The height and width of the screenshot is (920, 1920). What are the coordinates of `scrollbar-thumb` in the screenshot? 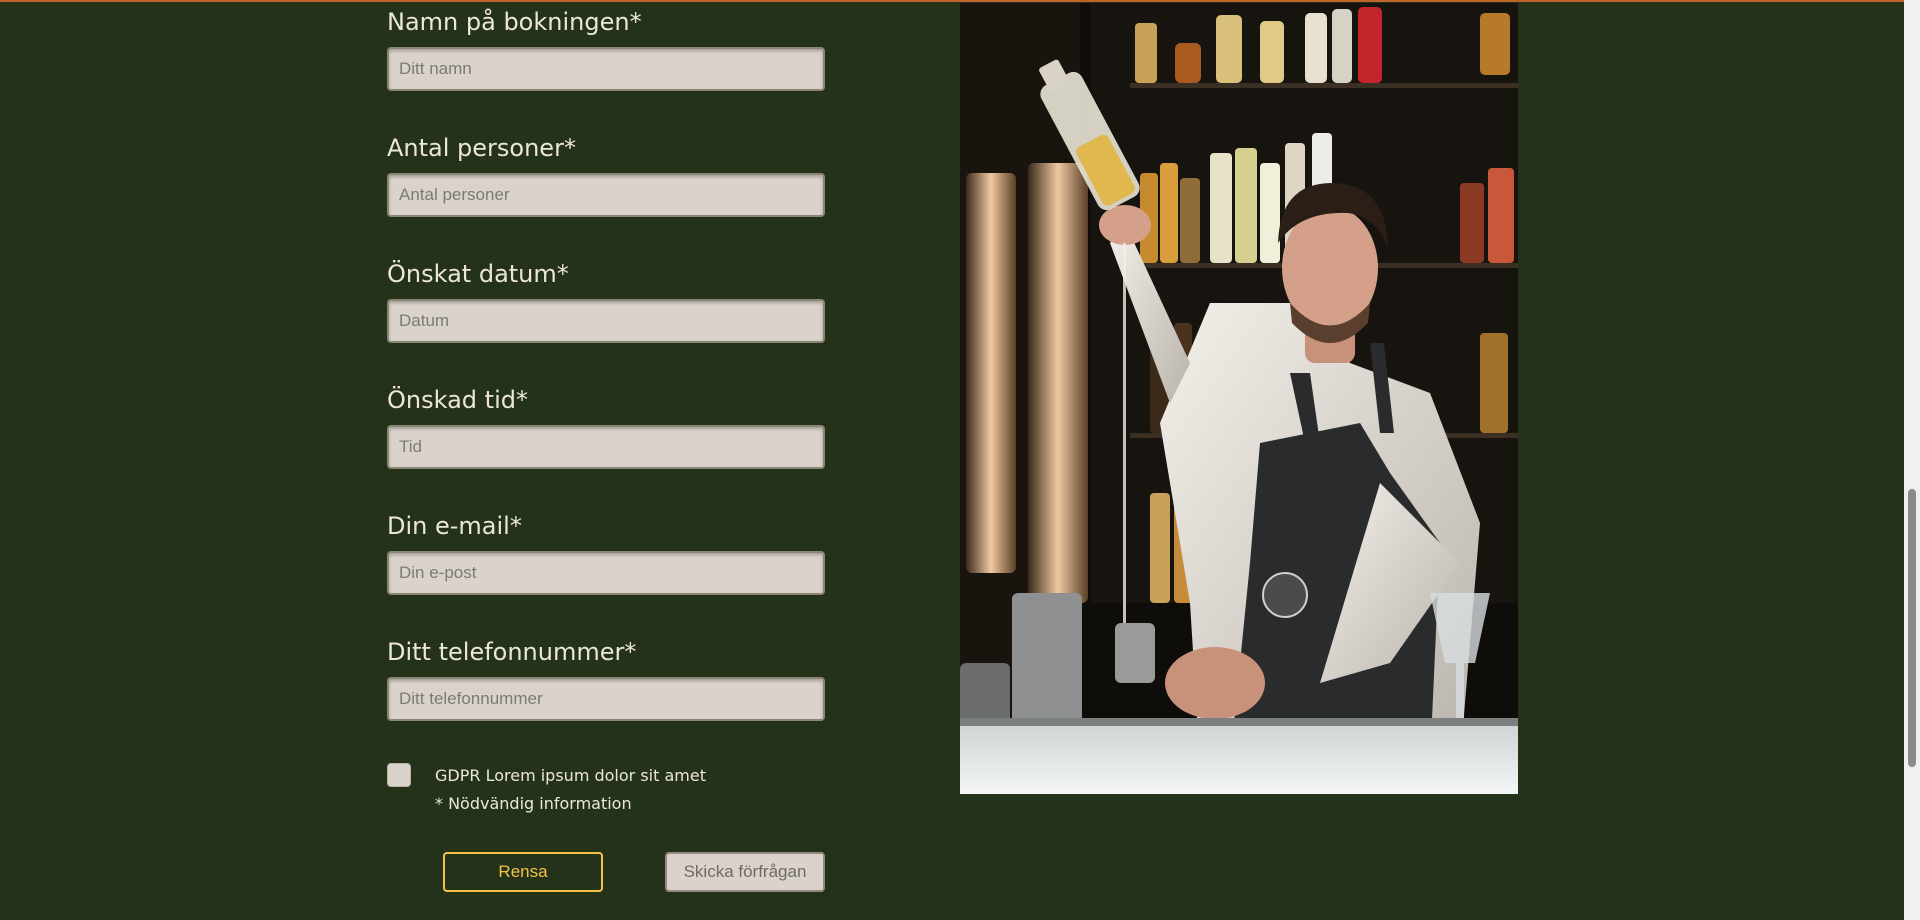 It's located at (1912, 628).